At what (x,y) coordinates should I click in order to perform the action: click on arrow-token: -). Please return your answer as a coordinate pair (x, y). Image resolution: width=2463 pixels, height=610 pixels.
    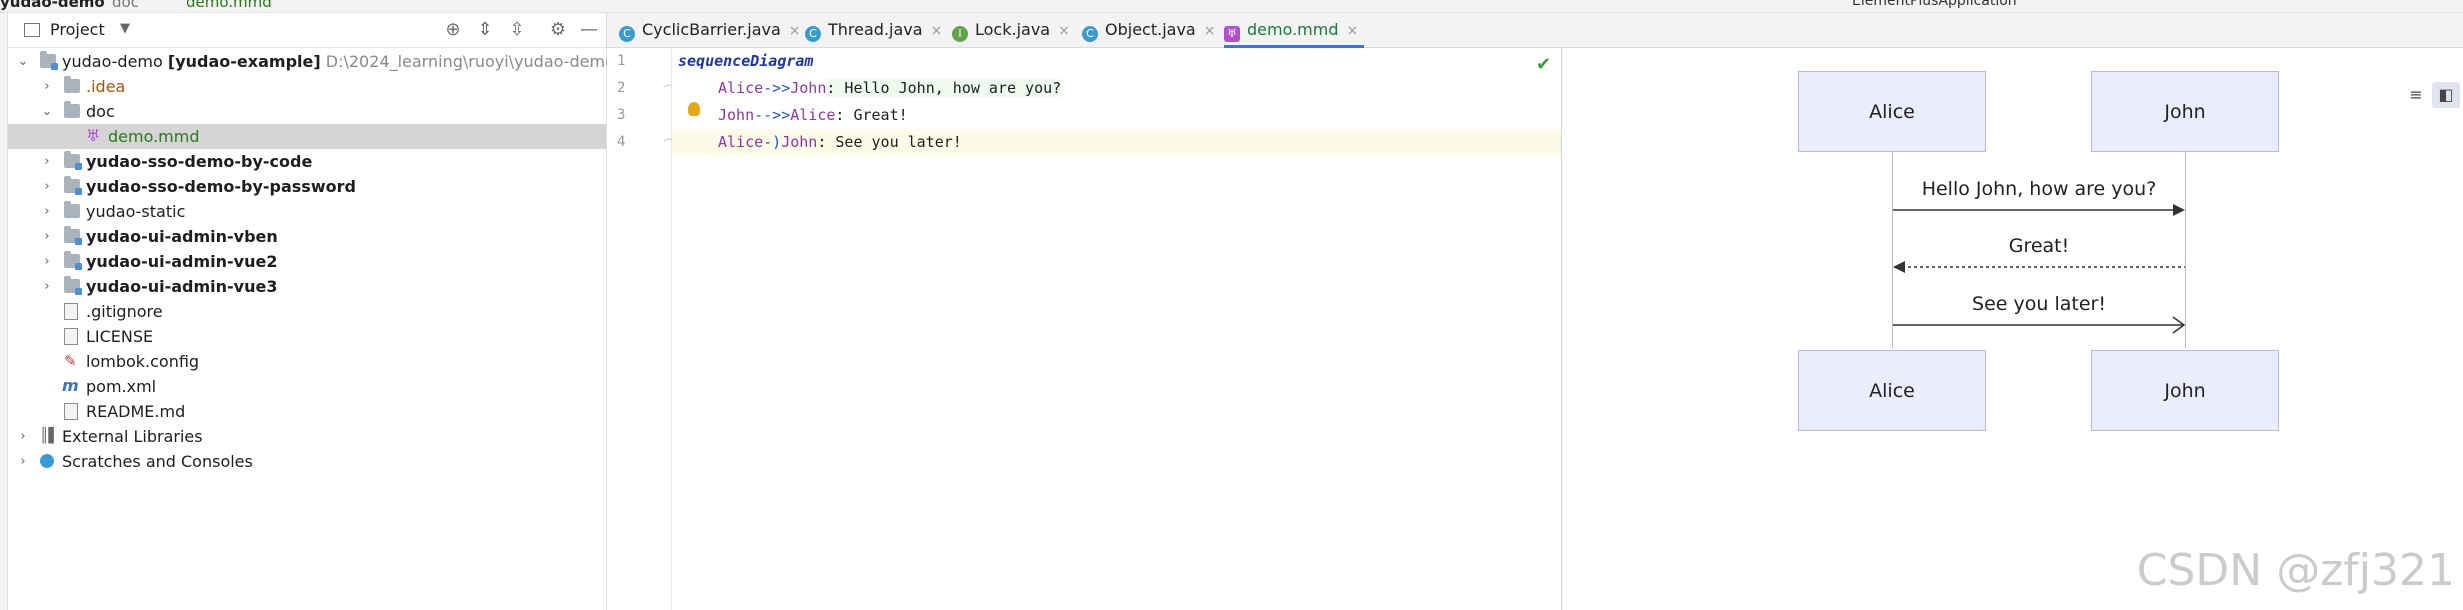
    Looking at the image, I should click on (772, 142).